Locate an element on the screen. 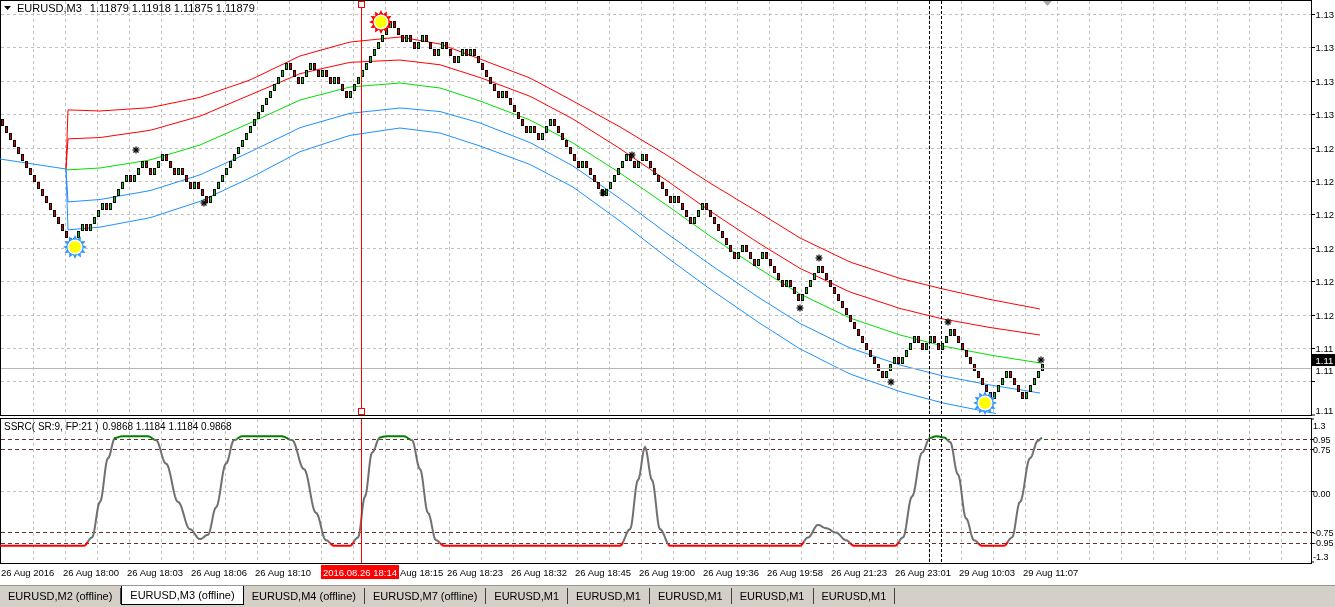  time-axis-label: 26 Aug 19:58 is located at coordinates (795, 572).